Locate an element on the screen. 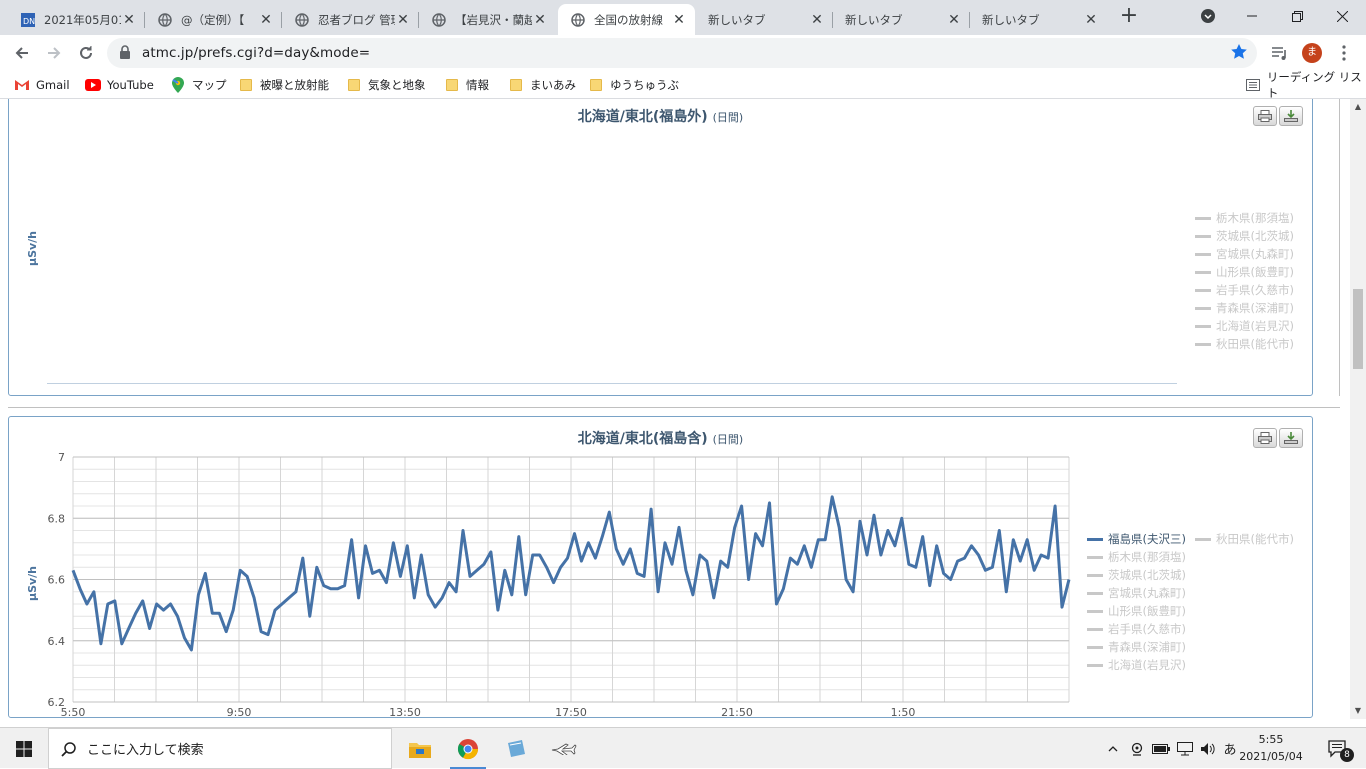 The width and height of the screenshot is (1366, 769). section-divider is located at coordinates (674, 407).